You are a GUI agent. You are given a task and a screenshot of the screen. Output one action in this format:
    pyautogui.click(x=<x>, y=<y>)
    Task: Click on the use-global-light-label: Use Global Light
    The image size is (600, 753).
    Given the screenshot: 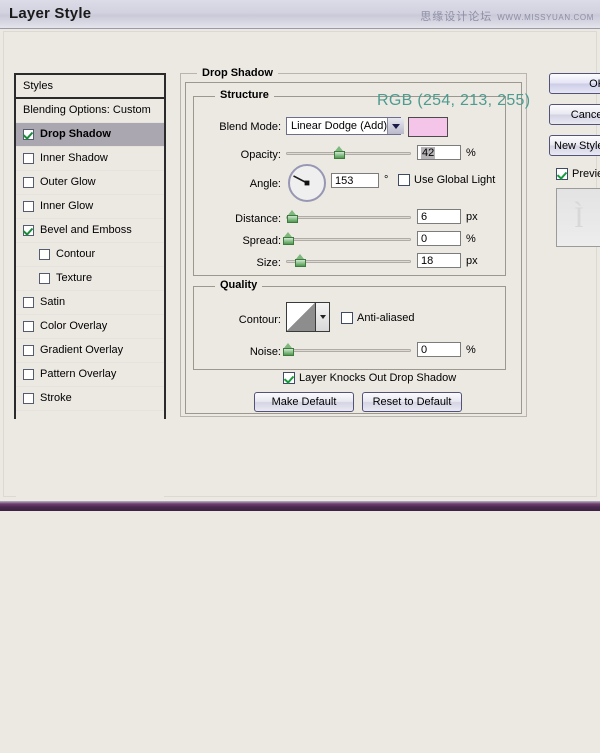 What is the action you would take?
    pyautogui.click(x=455, y=180)
    